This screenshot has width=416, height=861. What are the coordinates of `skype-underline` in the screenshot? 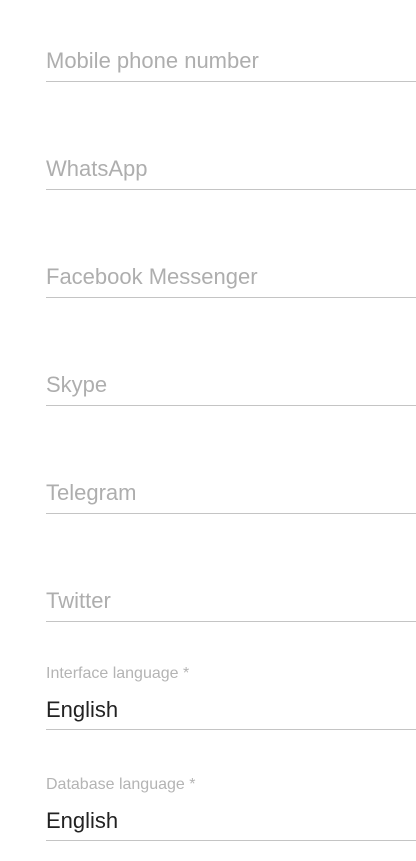 It's located at (231, 405).